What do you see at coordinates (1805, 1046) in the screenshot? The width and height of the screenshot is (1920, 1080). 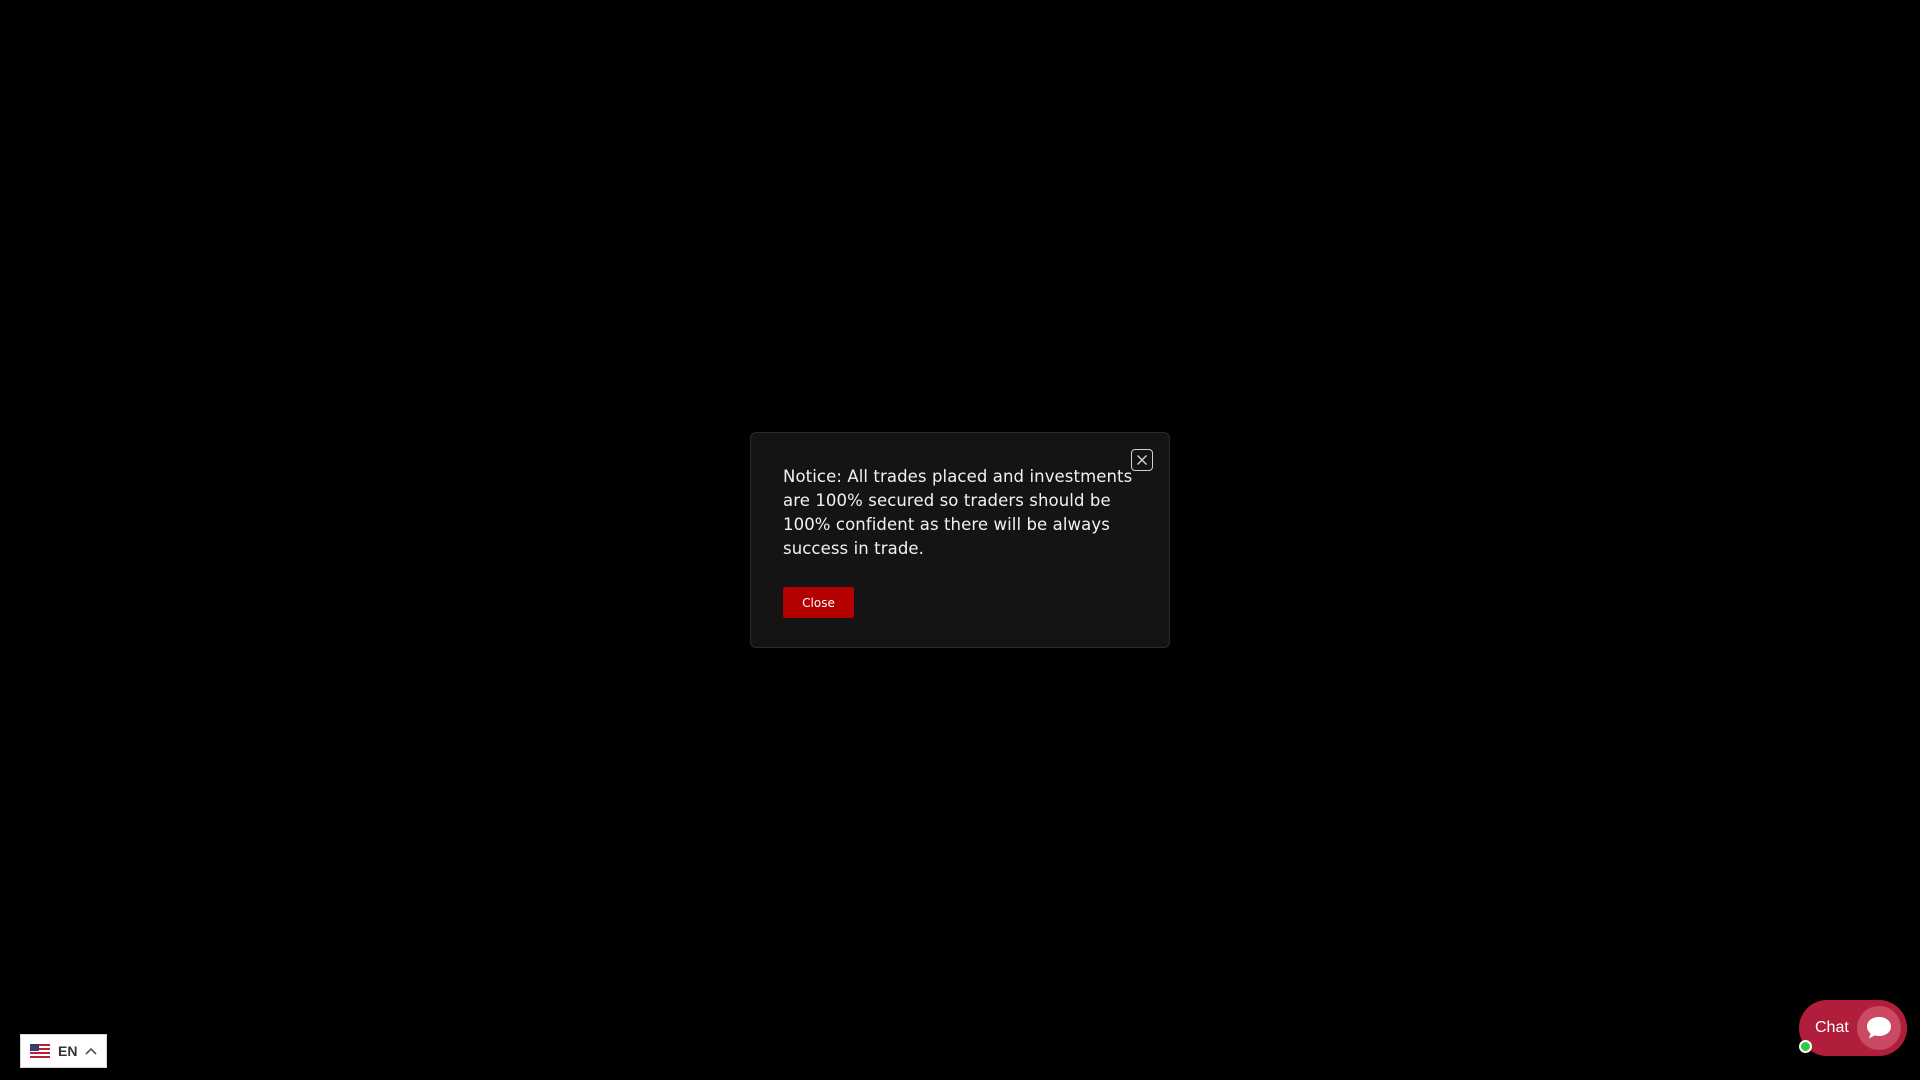 I see `online-status-indicator` at bounding box center [1805, 1046].